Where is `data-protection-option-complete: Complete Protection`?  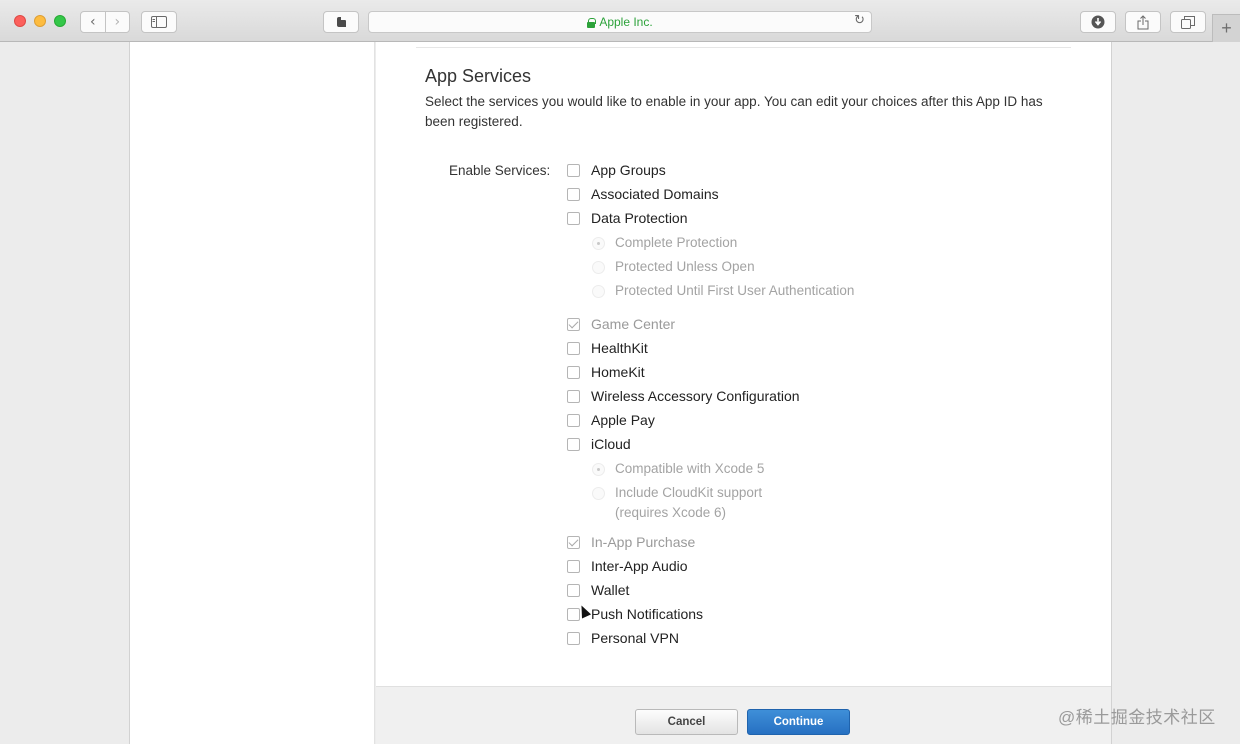
data-protection-option-complete: Complete Protection is located at coordinates (664, 243).